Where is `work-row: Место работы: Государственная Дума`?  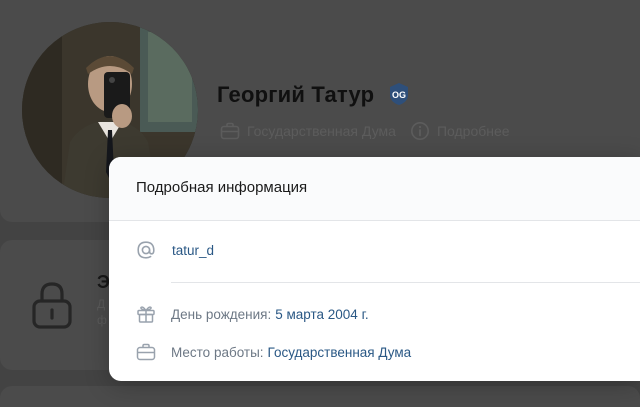
work-row: Место работы: Государственная Дума is located at coordinates (273, 352).